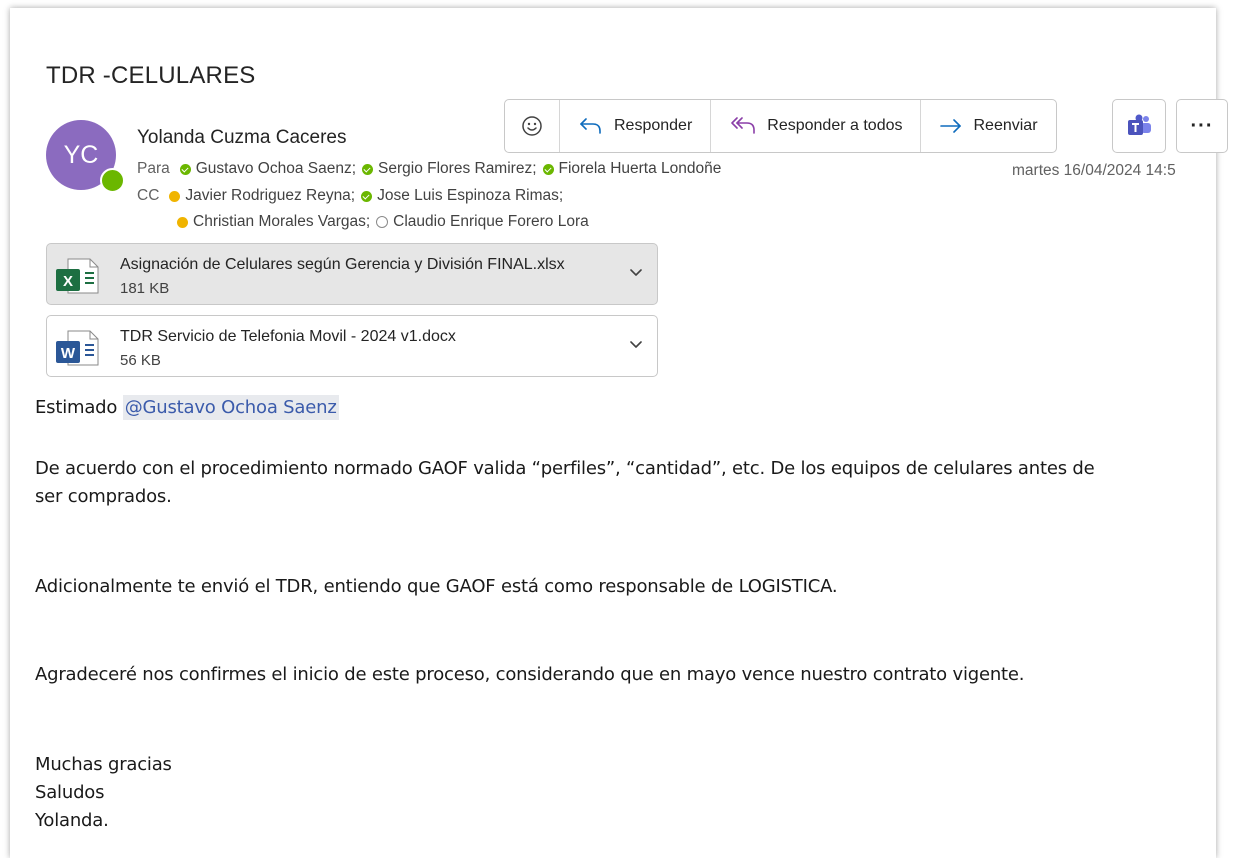 The width and height of the screenshot is (1235, 858). I want to click on recipient: Gustavo Ochoa Saenz;, so click(267, 169).